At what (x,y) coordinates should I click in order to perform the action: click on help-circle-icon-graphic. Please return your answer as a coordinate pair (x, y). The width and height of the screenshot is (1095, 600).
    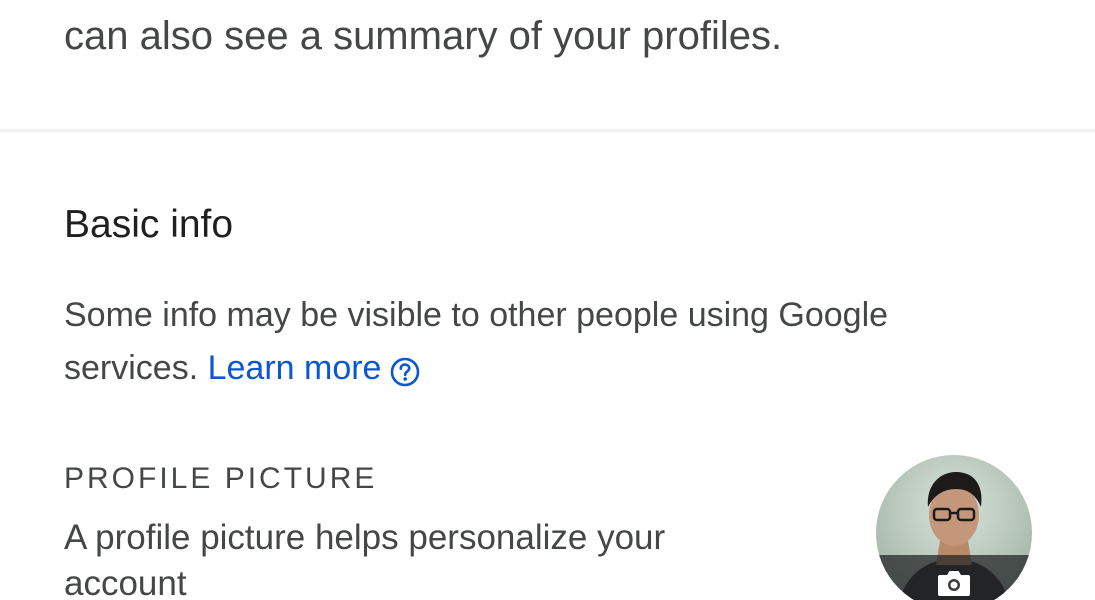
    Looking at the image, I should click on (405, 372).